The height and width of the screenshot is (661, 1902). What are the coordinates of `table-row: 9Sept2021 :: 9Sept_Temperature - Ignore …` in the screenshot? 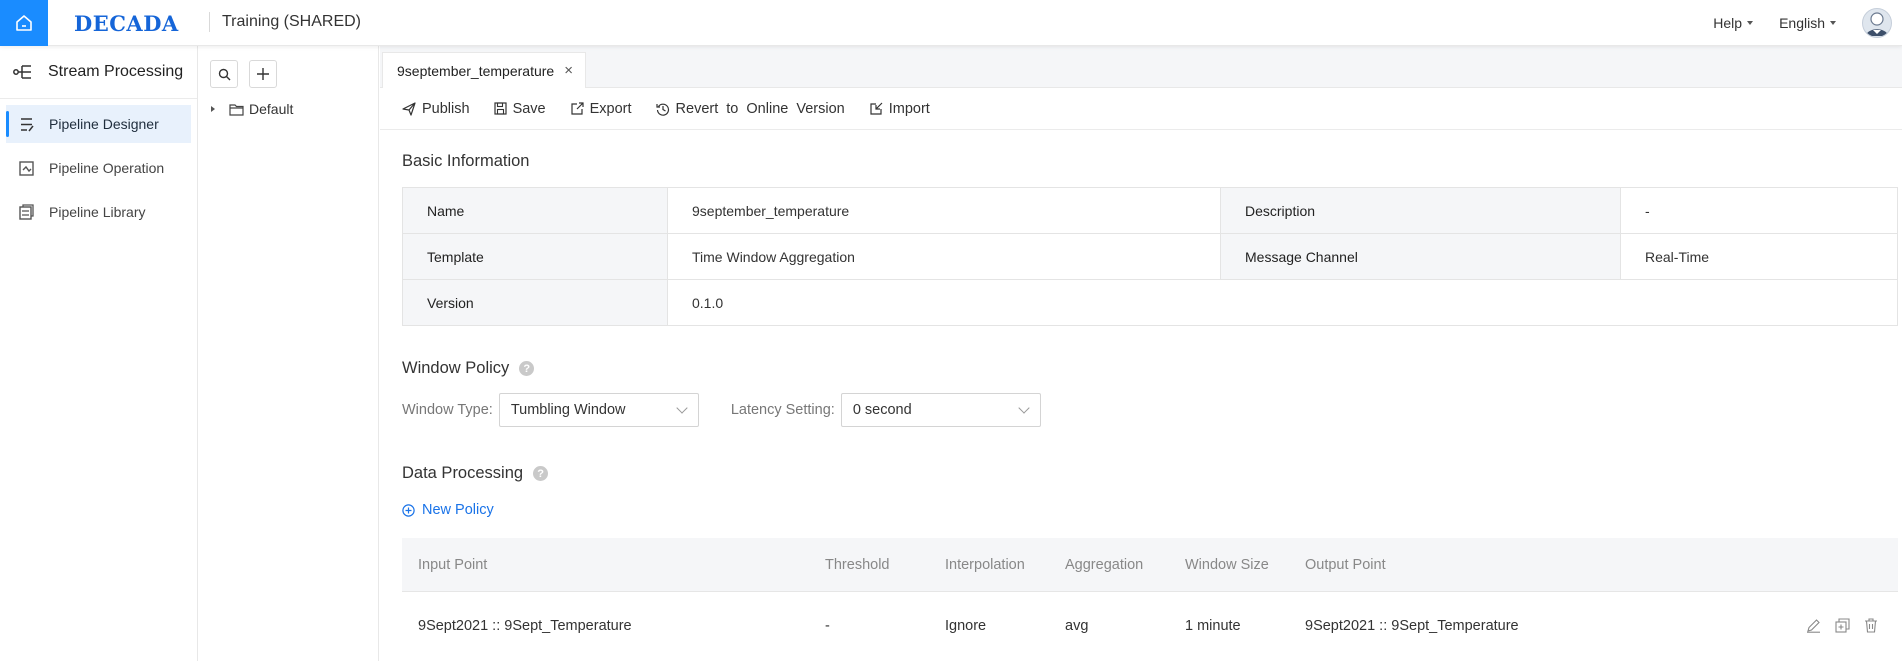 It's located at (1150, 625).